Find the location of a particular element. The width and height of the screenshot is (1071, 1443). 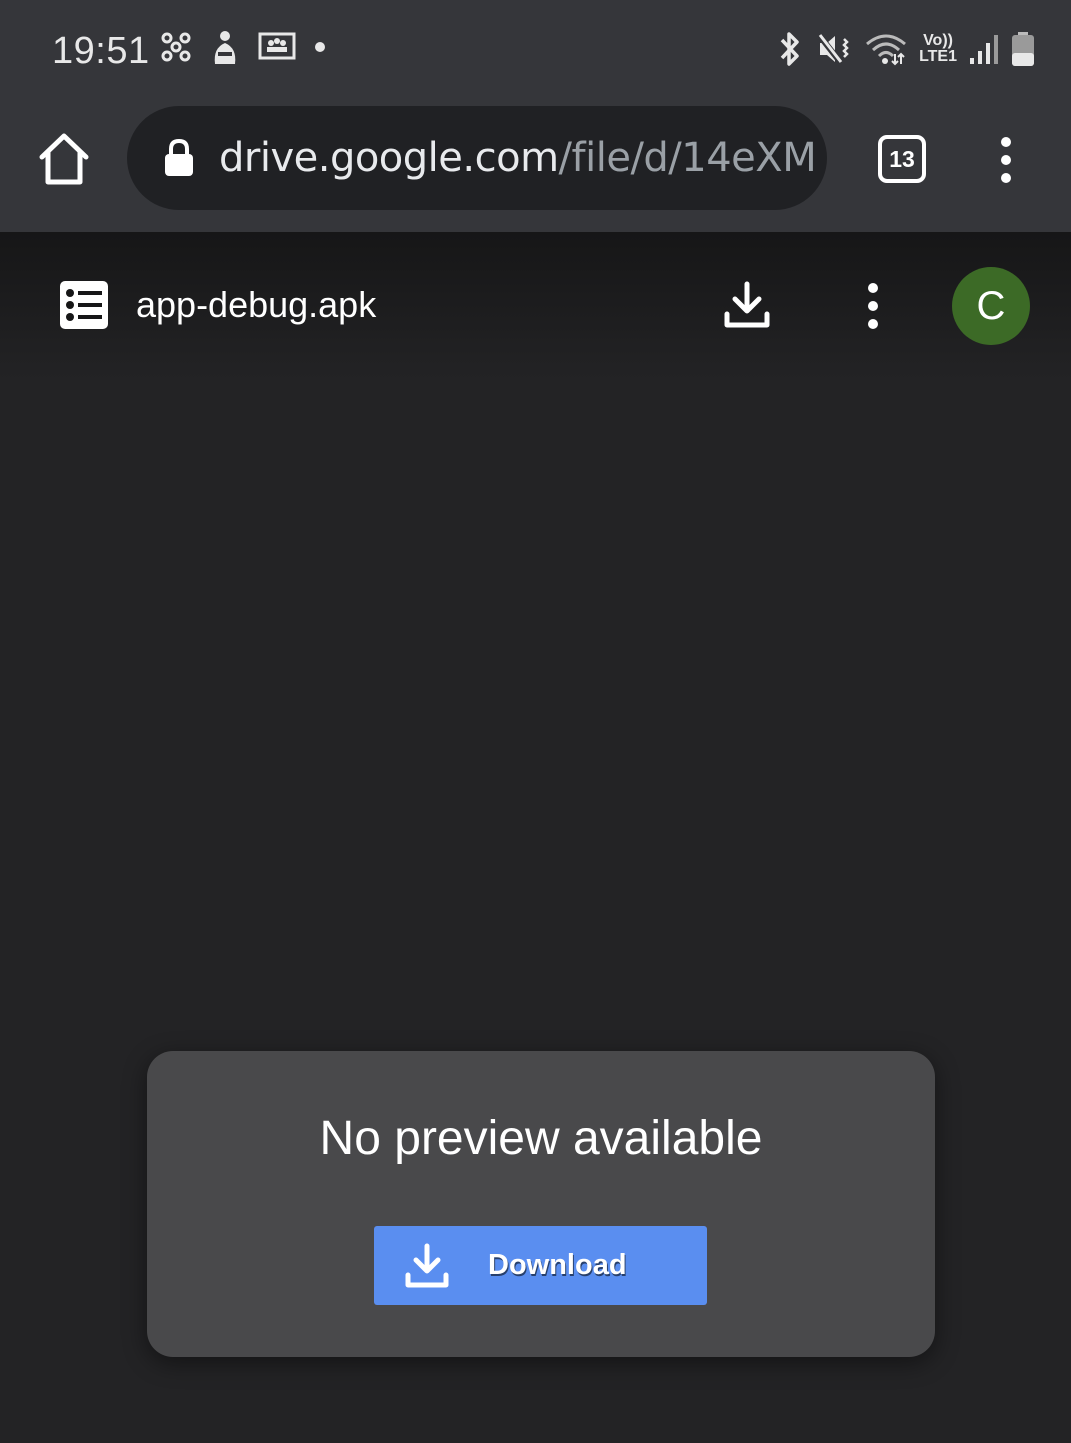

account-avatar: C is located at coordinates (991, 306).